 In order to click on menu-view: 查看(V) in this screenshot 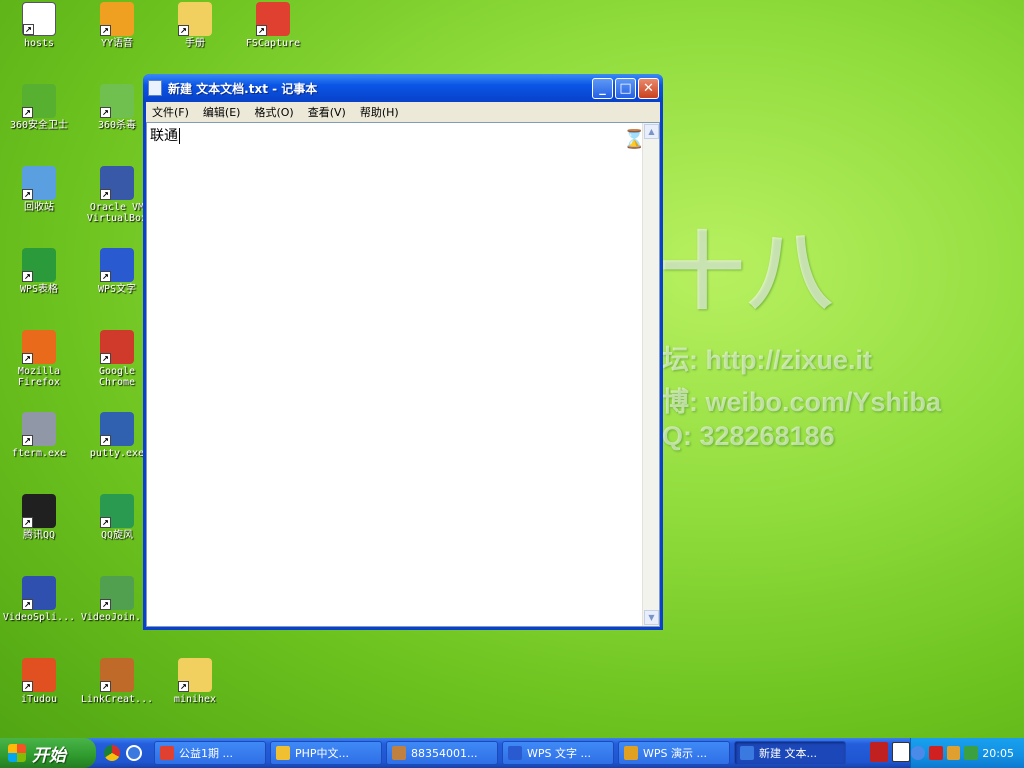, I will do `click(327, 112)`.